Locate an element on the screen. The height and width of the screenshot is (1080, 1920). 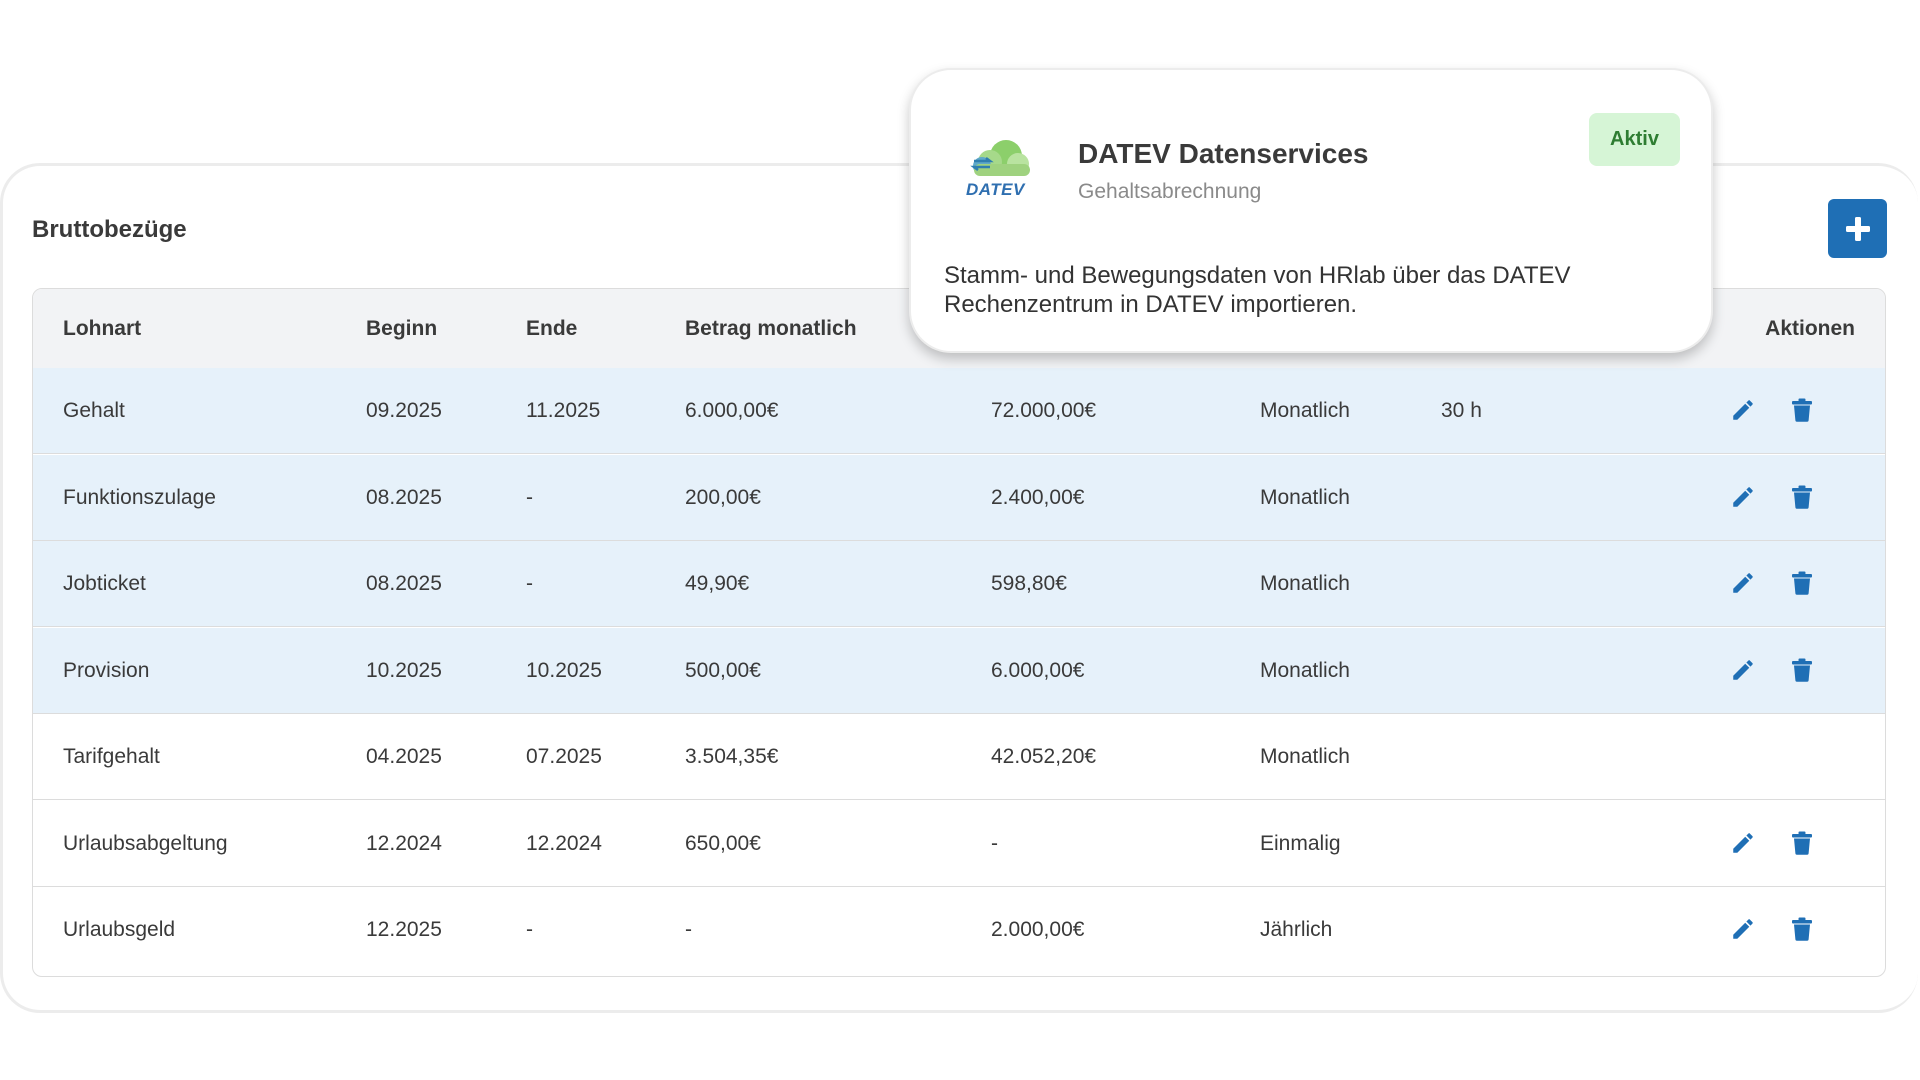
datev-logo-text: DATEV is located at coordinates (995, 189).